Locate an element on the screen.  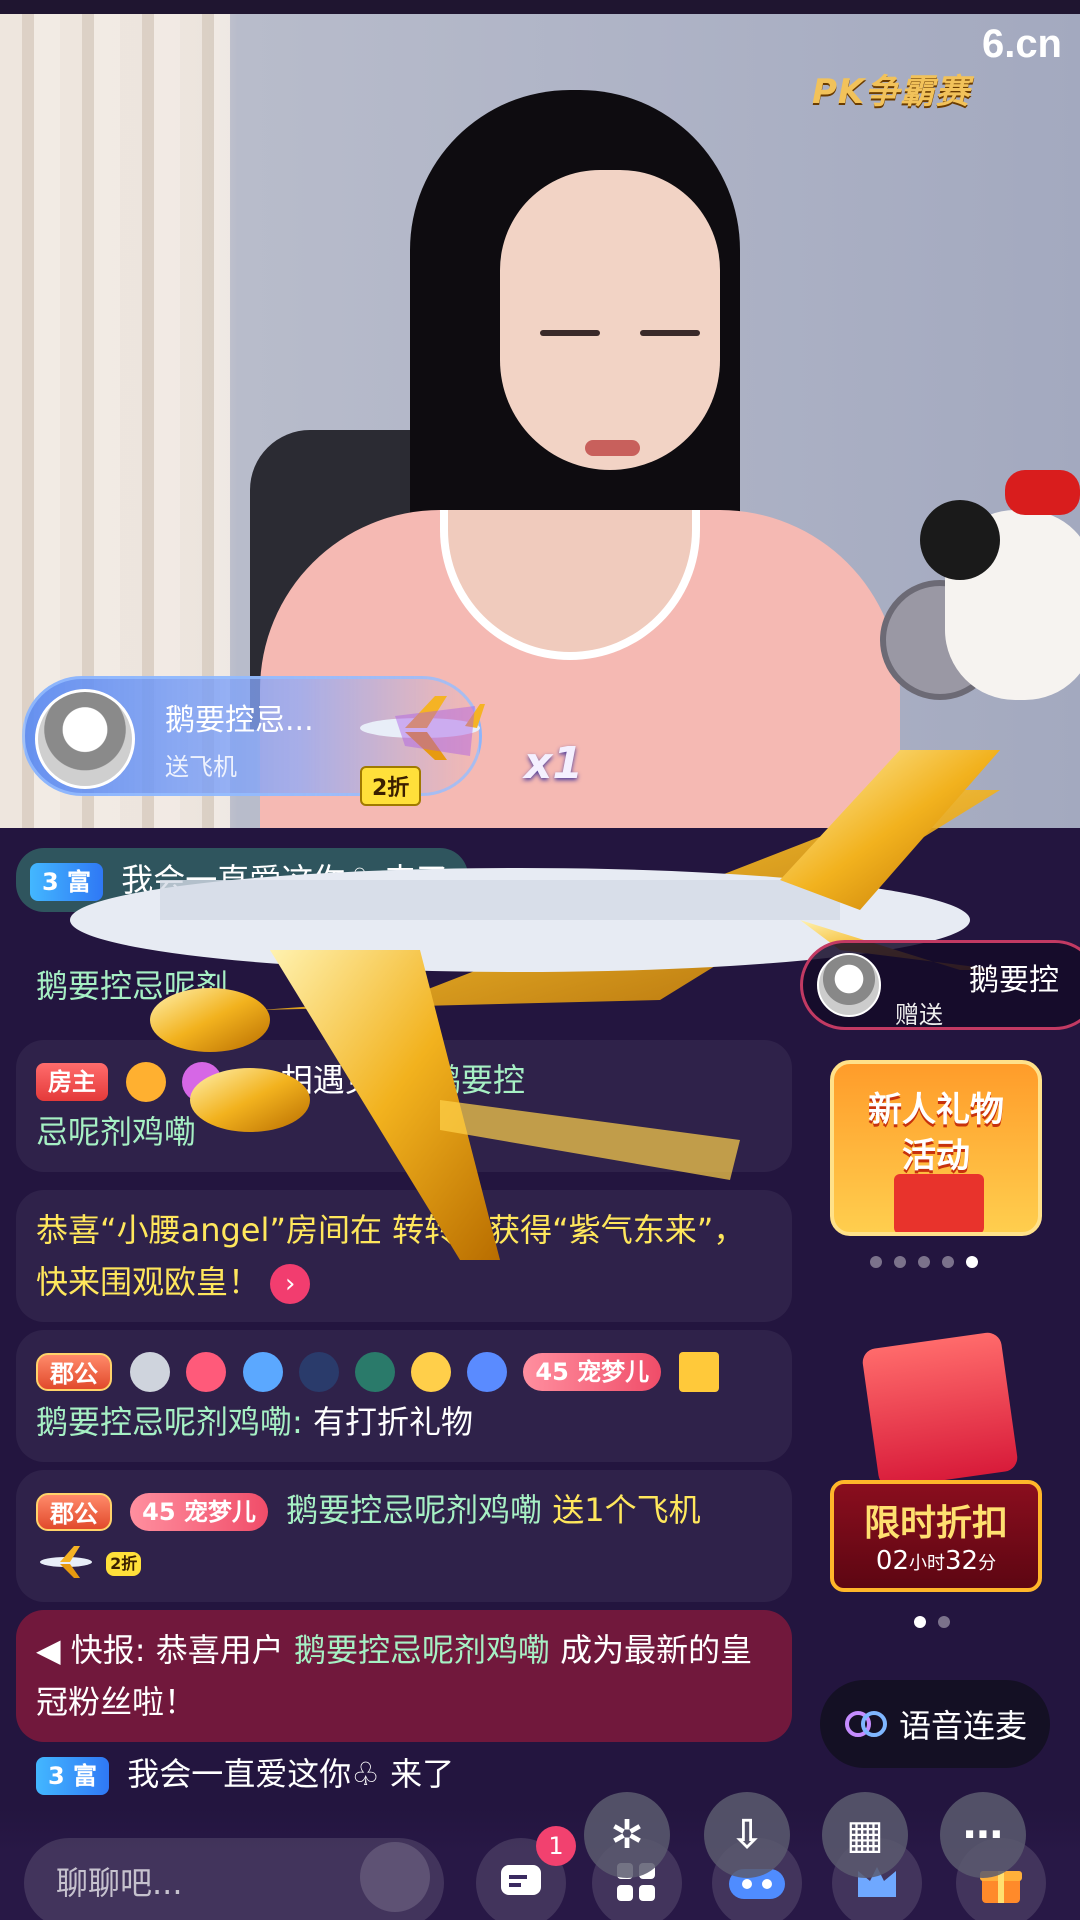
gift-count: x1 is located at coordinates (553, 763).